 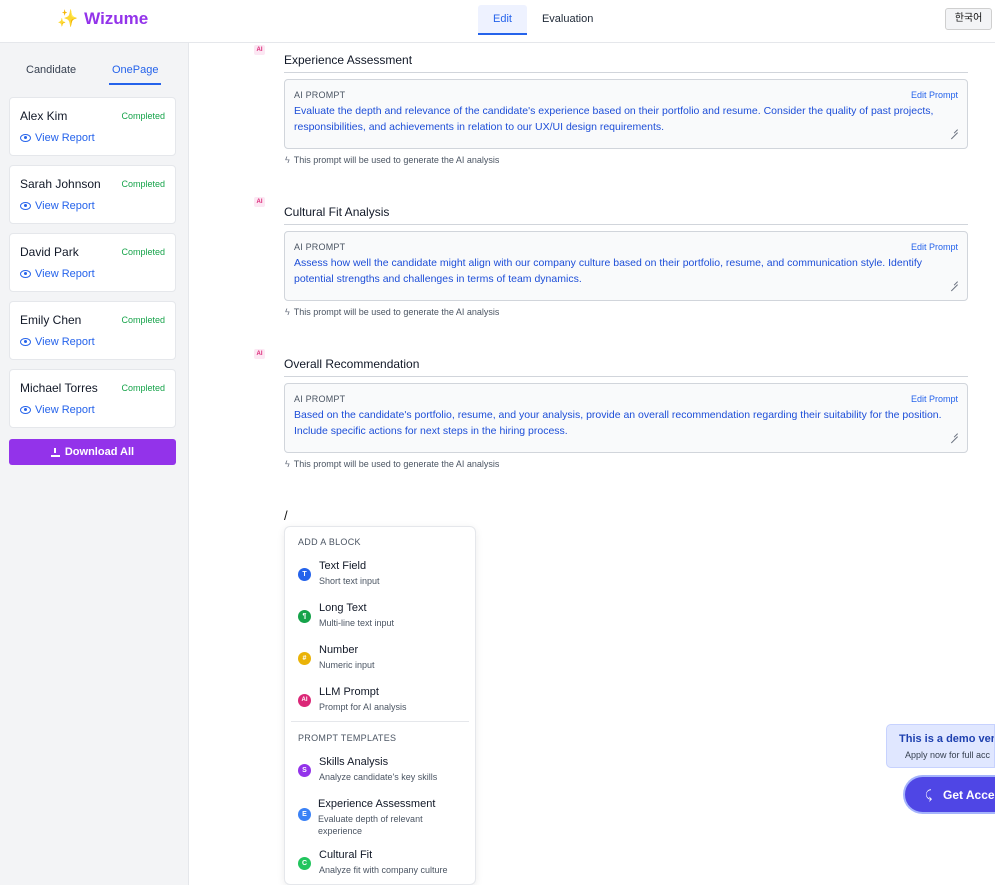 I want to click on download-icon, so click(x=55, y=452).